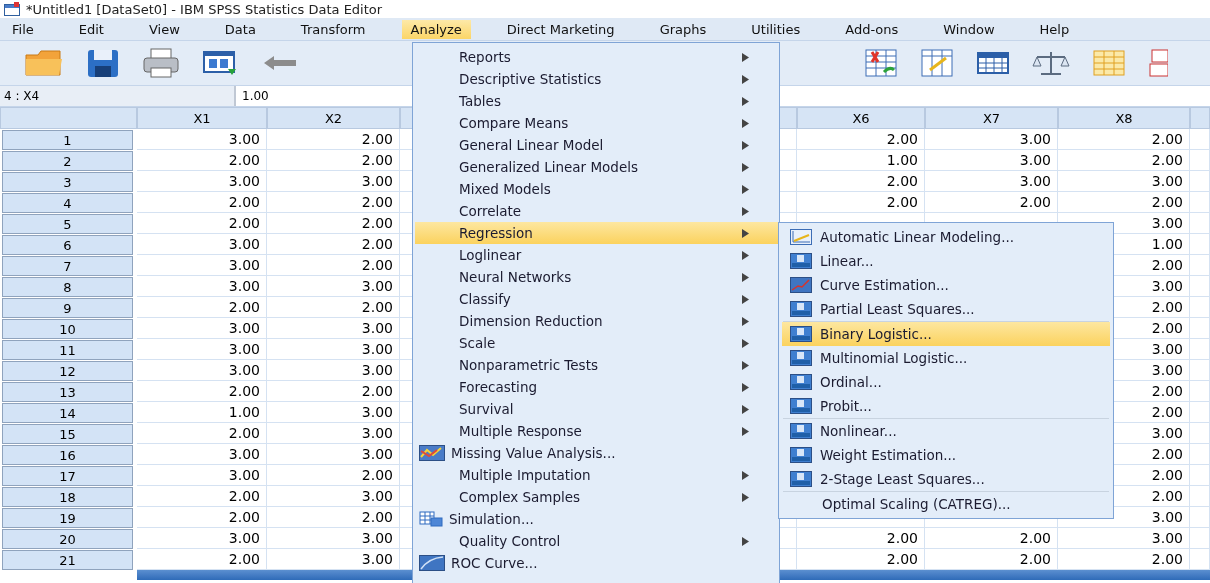  I want to click on menu-item-label: Tables, so click(480, 101).